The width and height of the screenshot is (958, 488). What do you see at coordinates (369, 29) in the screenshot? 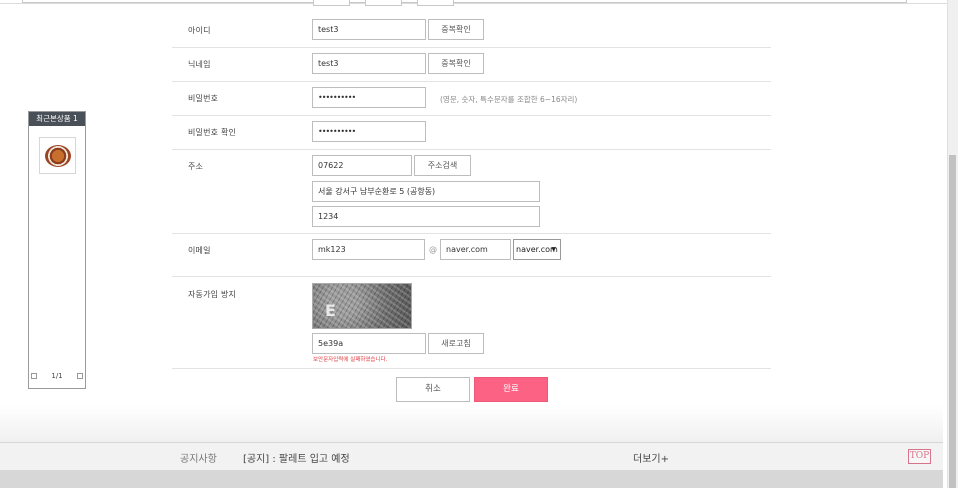
I see `id-input: test3` at bounding box center [369, 29].